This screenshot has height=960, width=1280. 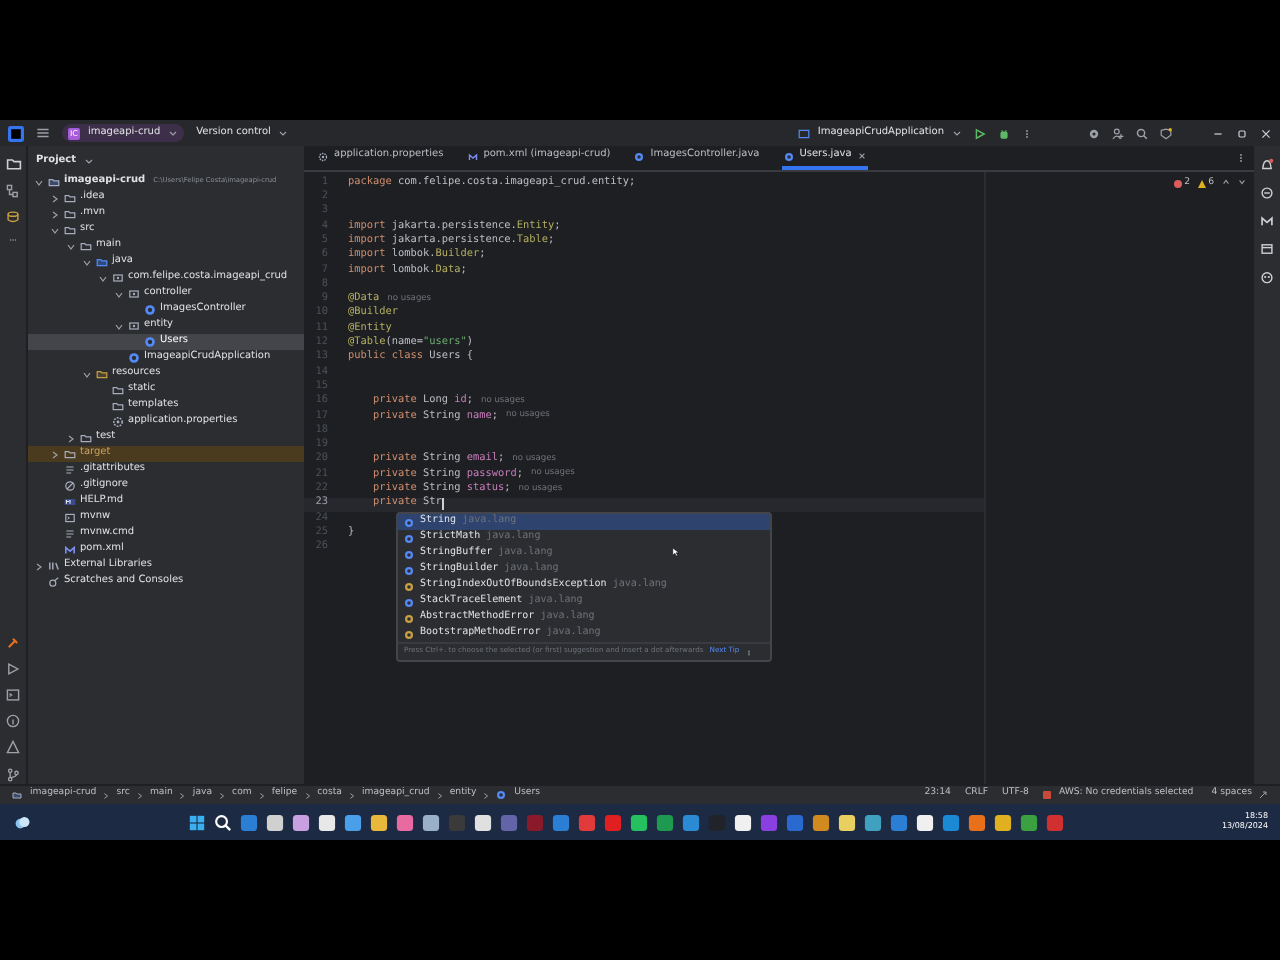 What do you see at coordinates (442, 504) in the screenshot?
I see `text-cursor` at bounding box center [442, 504].